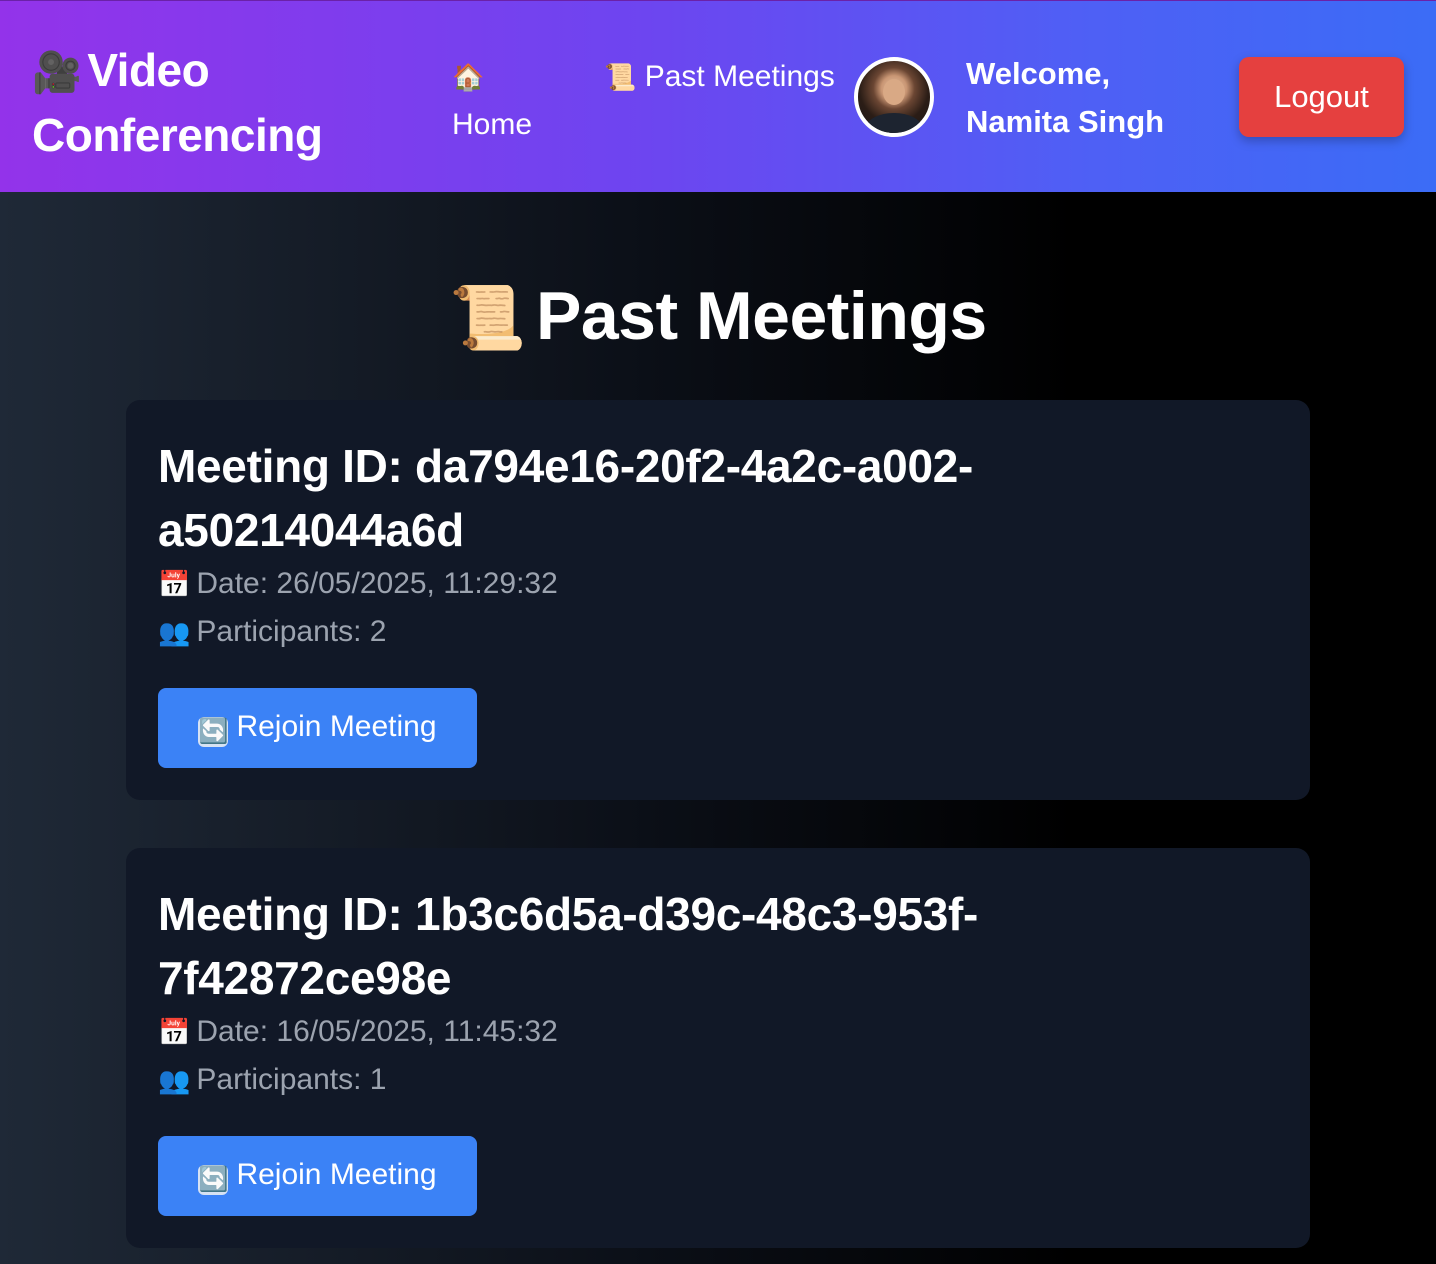 This screenshot has height=1264, width=1436. Describe the element at coordinates (894, 123) in the screenshot. I see `avatar-shoulders` at that location.